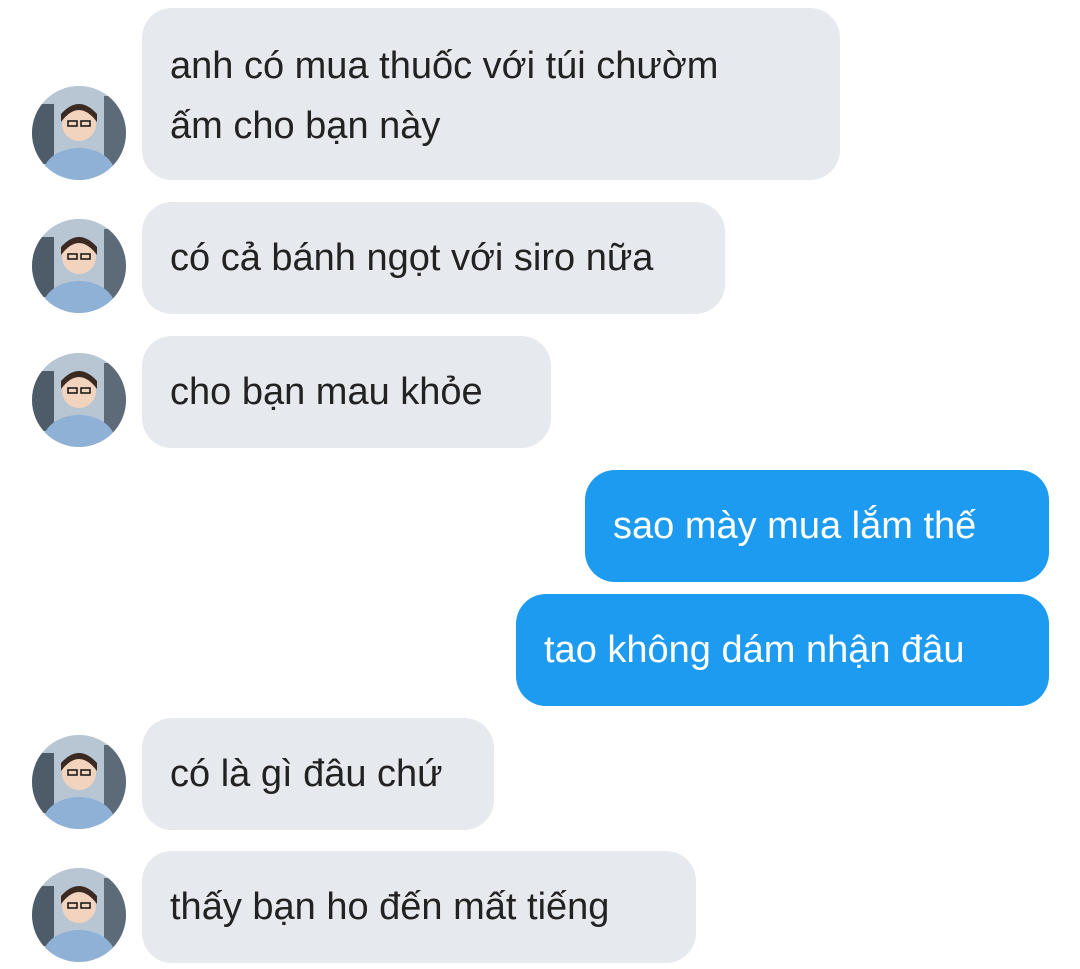  Describe the element at coordinates (817, 526) in the screenshot. I see `message-bubble-outgoing: sao mày mua lắm thế` at that location.